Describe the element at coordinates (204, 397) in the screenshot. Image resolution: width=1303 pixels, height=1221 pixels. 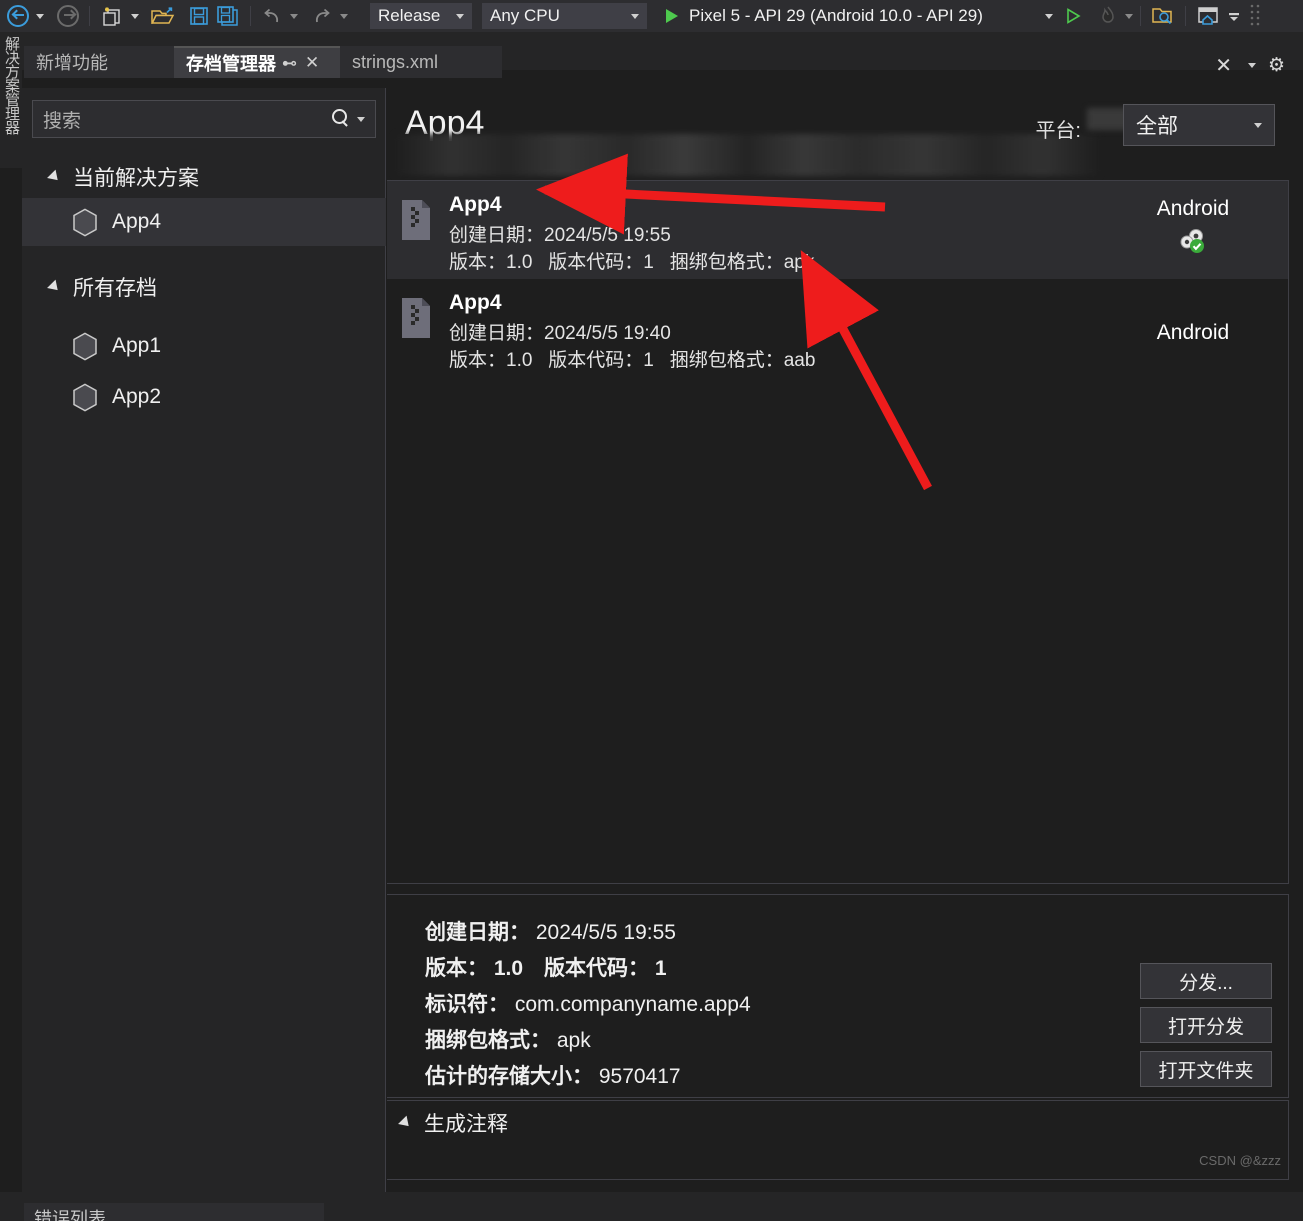
I see `sidebar-item-app2: App2` at that location.